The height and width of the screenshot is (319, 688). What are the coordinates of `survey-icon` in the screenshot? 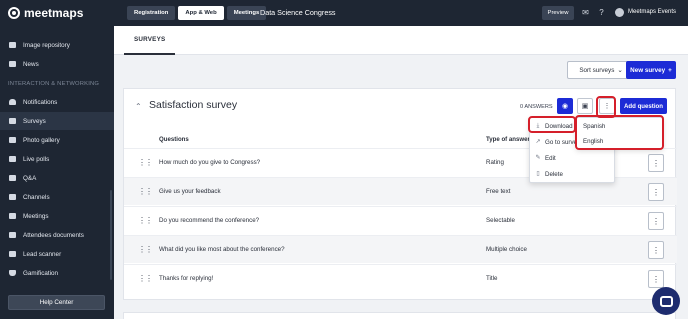 It's located at (12, 121).